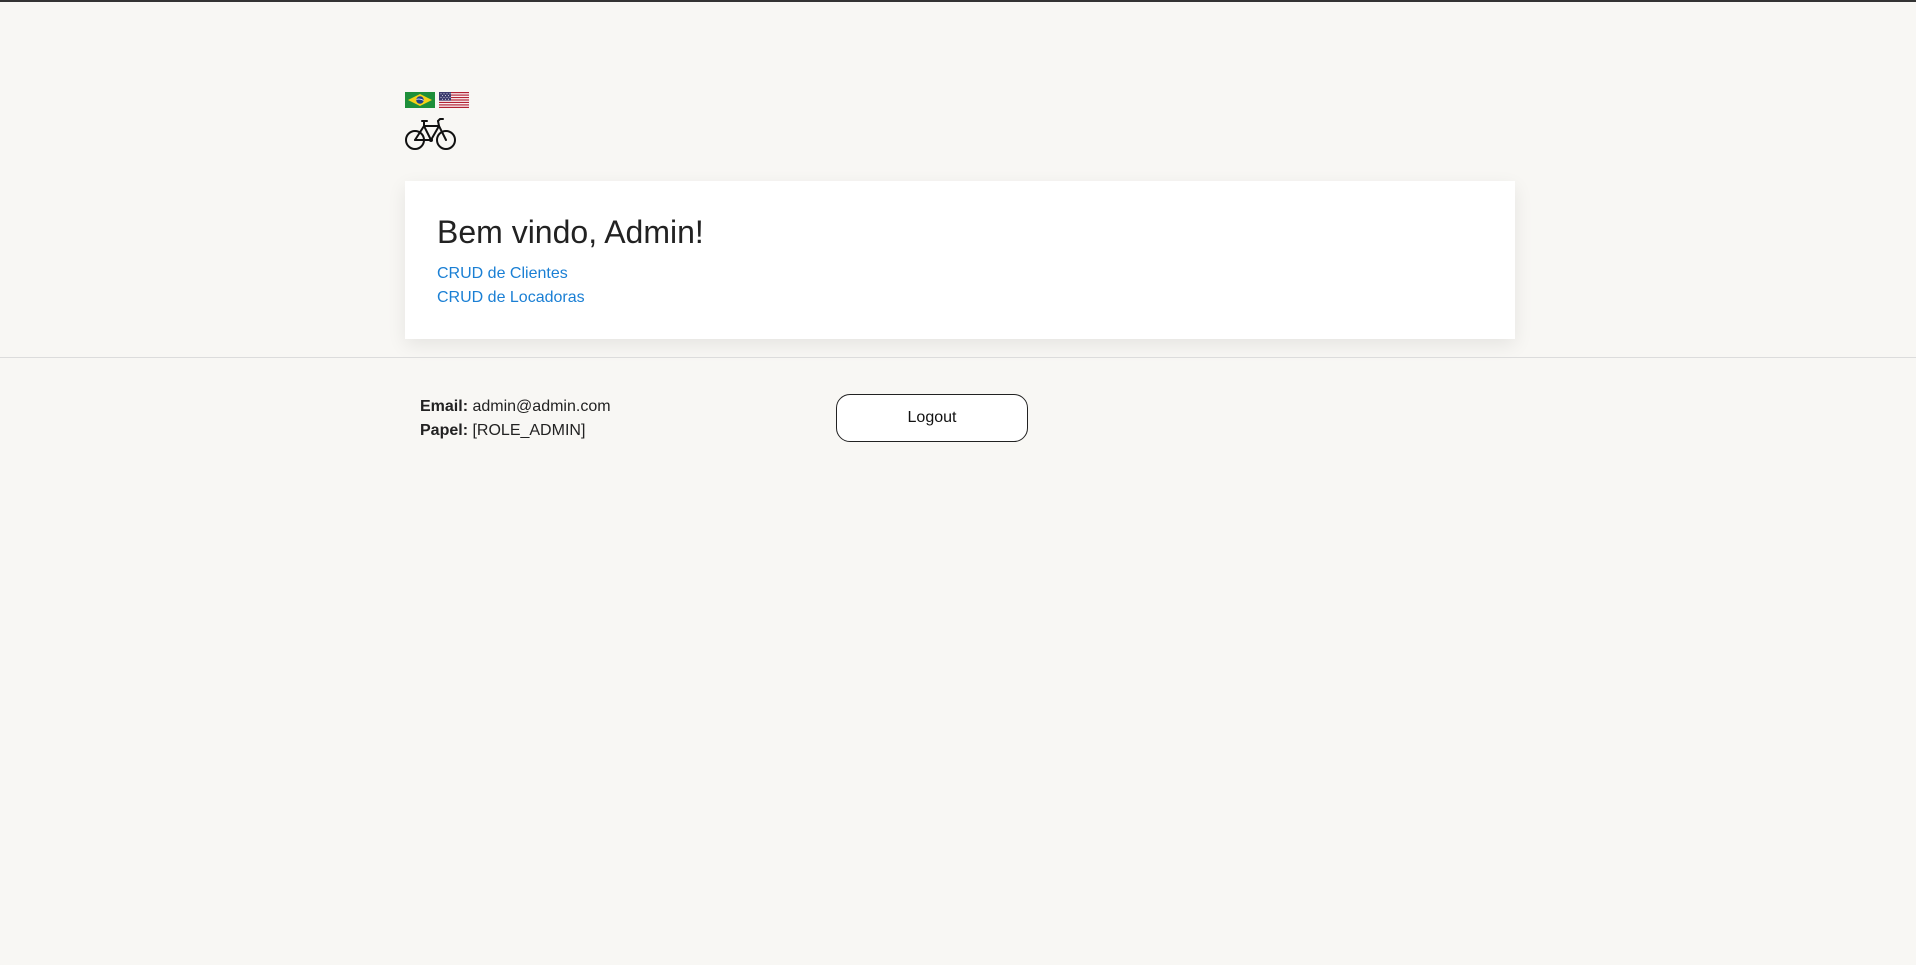  What do you see at coordinates (454, 100) in the screenshot?
I see `usa-flag-icon` at bounding box center [454, 100].